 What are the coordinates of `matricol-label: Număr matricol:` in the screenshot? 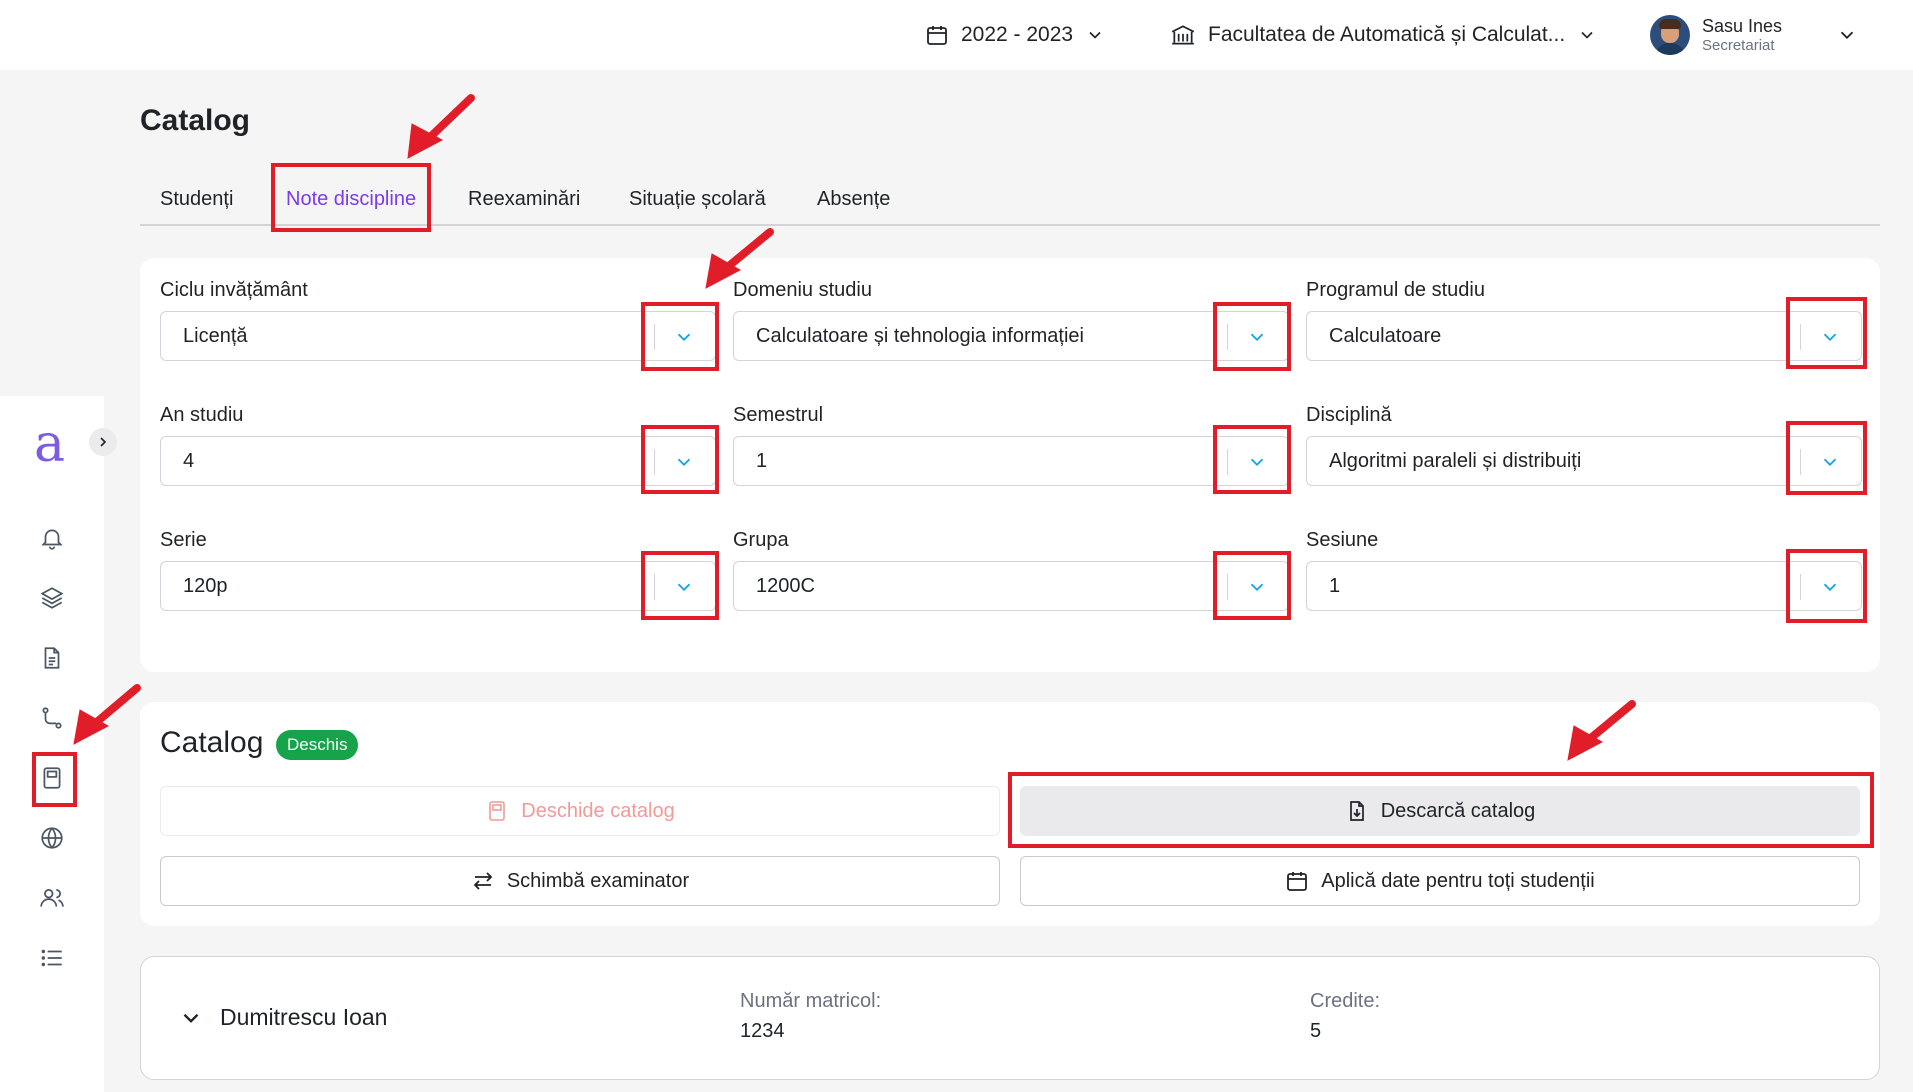 It's located at (811, 1001).